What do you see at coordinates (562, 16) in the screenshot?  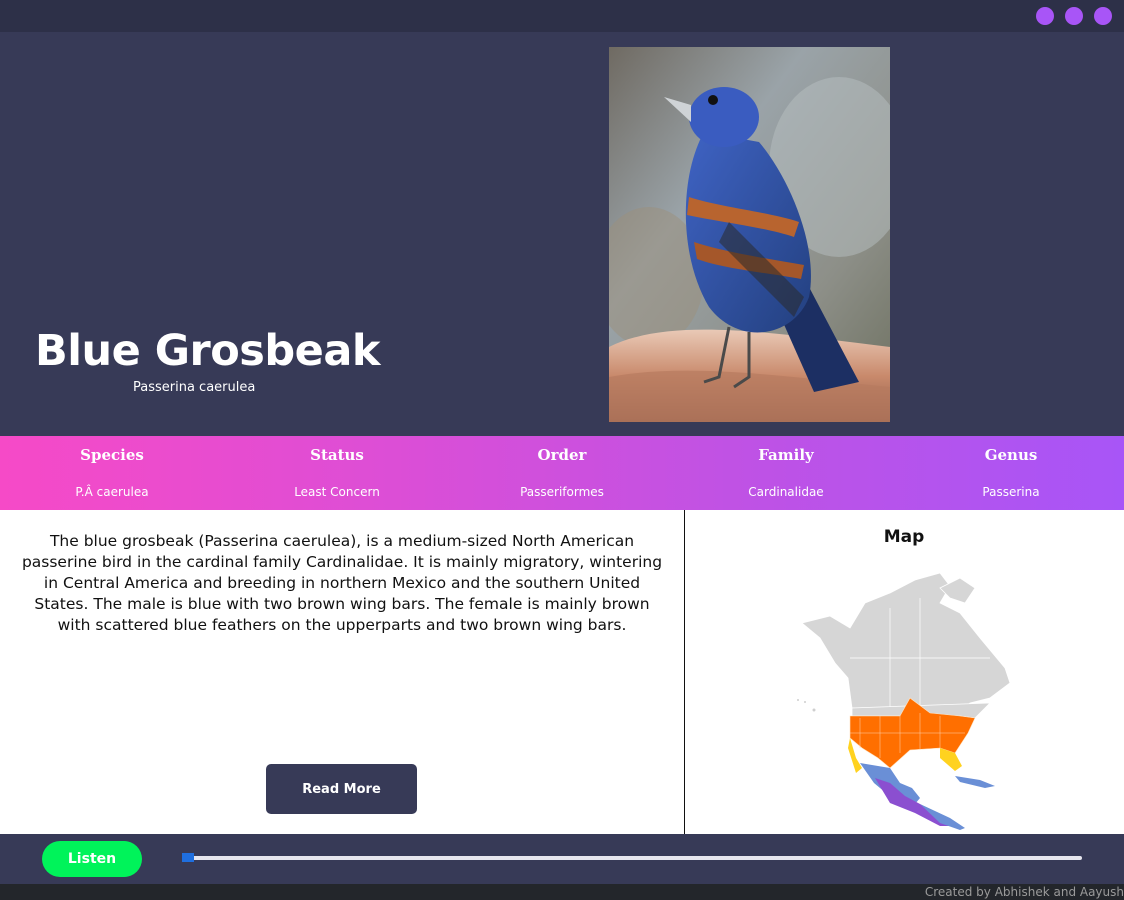 I see `title-bar` at bounding box center [562, 16].